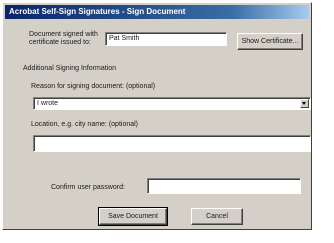 This screenshot has width=334, height=243. What do you see at coordinates (133, 216) in the screenshot?
I see `save-document-button: Save Document` at bounding box center [133, 216].